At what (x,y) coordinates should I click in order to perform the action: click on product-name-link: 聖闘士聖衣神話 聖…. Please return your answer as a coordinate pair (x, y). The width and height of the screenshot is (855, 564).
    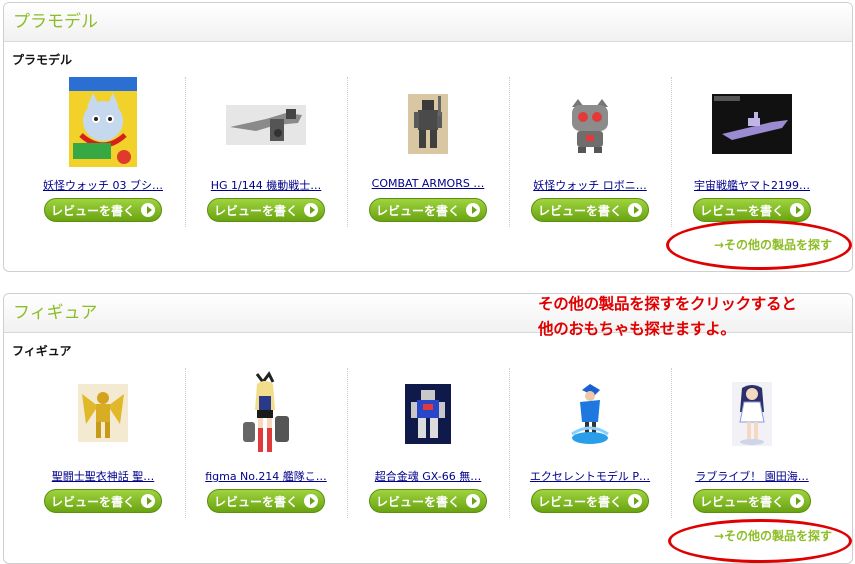
    Looking at the image, I should click on (103, 476).